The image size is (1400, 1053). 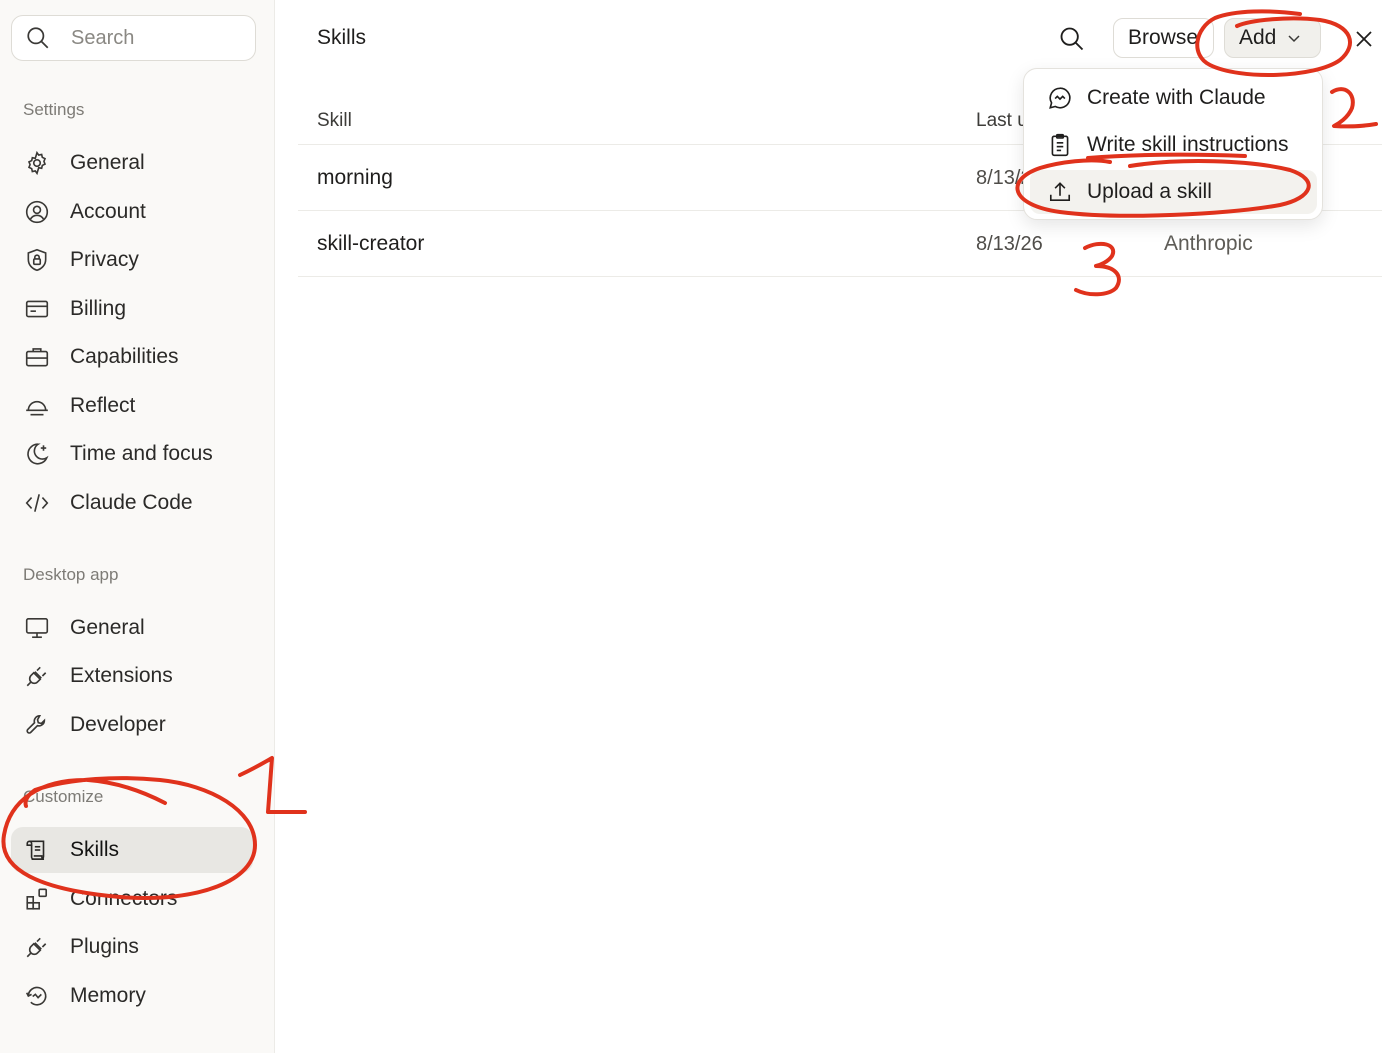 I want to click on sidebar-item-label: Claude Code, so click(x=131, y=502).